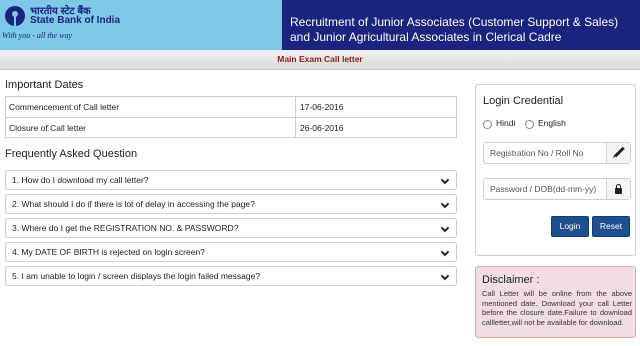 The height and width of the screenshot is (346, 640). Describe the element at coordinates (611, 226) in the screenshot. I see `reset-button: Reset` at that location.